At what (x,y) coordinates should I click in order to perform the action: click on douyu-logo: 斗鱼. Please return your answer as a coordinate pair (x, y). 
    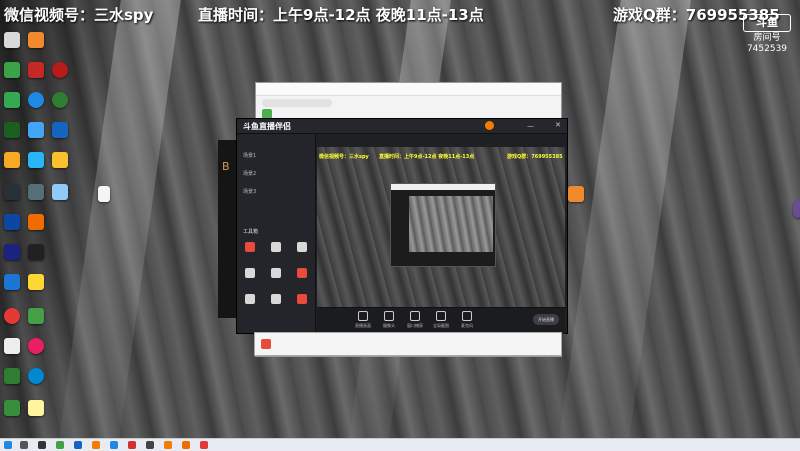
    Looking at the image, I should click on (767, 23).